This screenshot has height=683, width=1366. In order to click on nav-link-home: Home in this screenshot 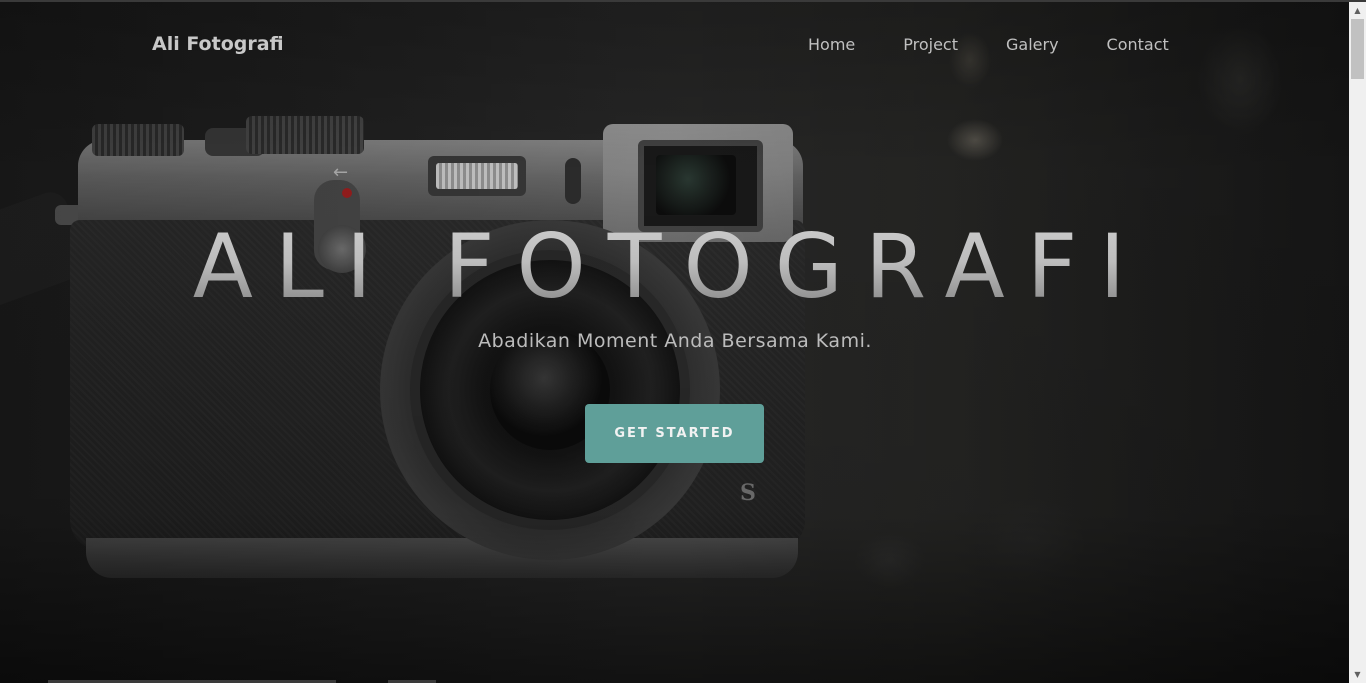, I will do `click(831, 44)`.